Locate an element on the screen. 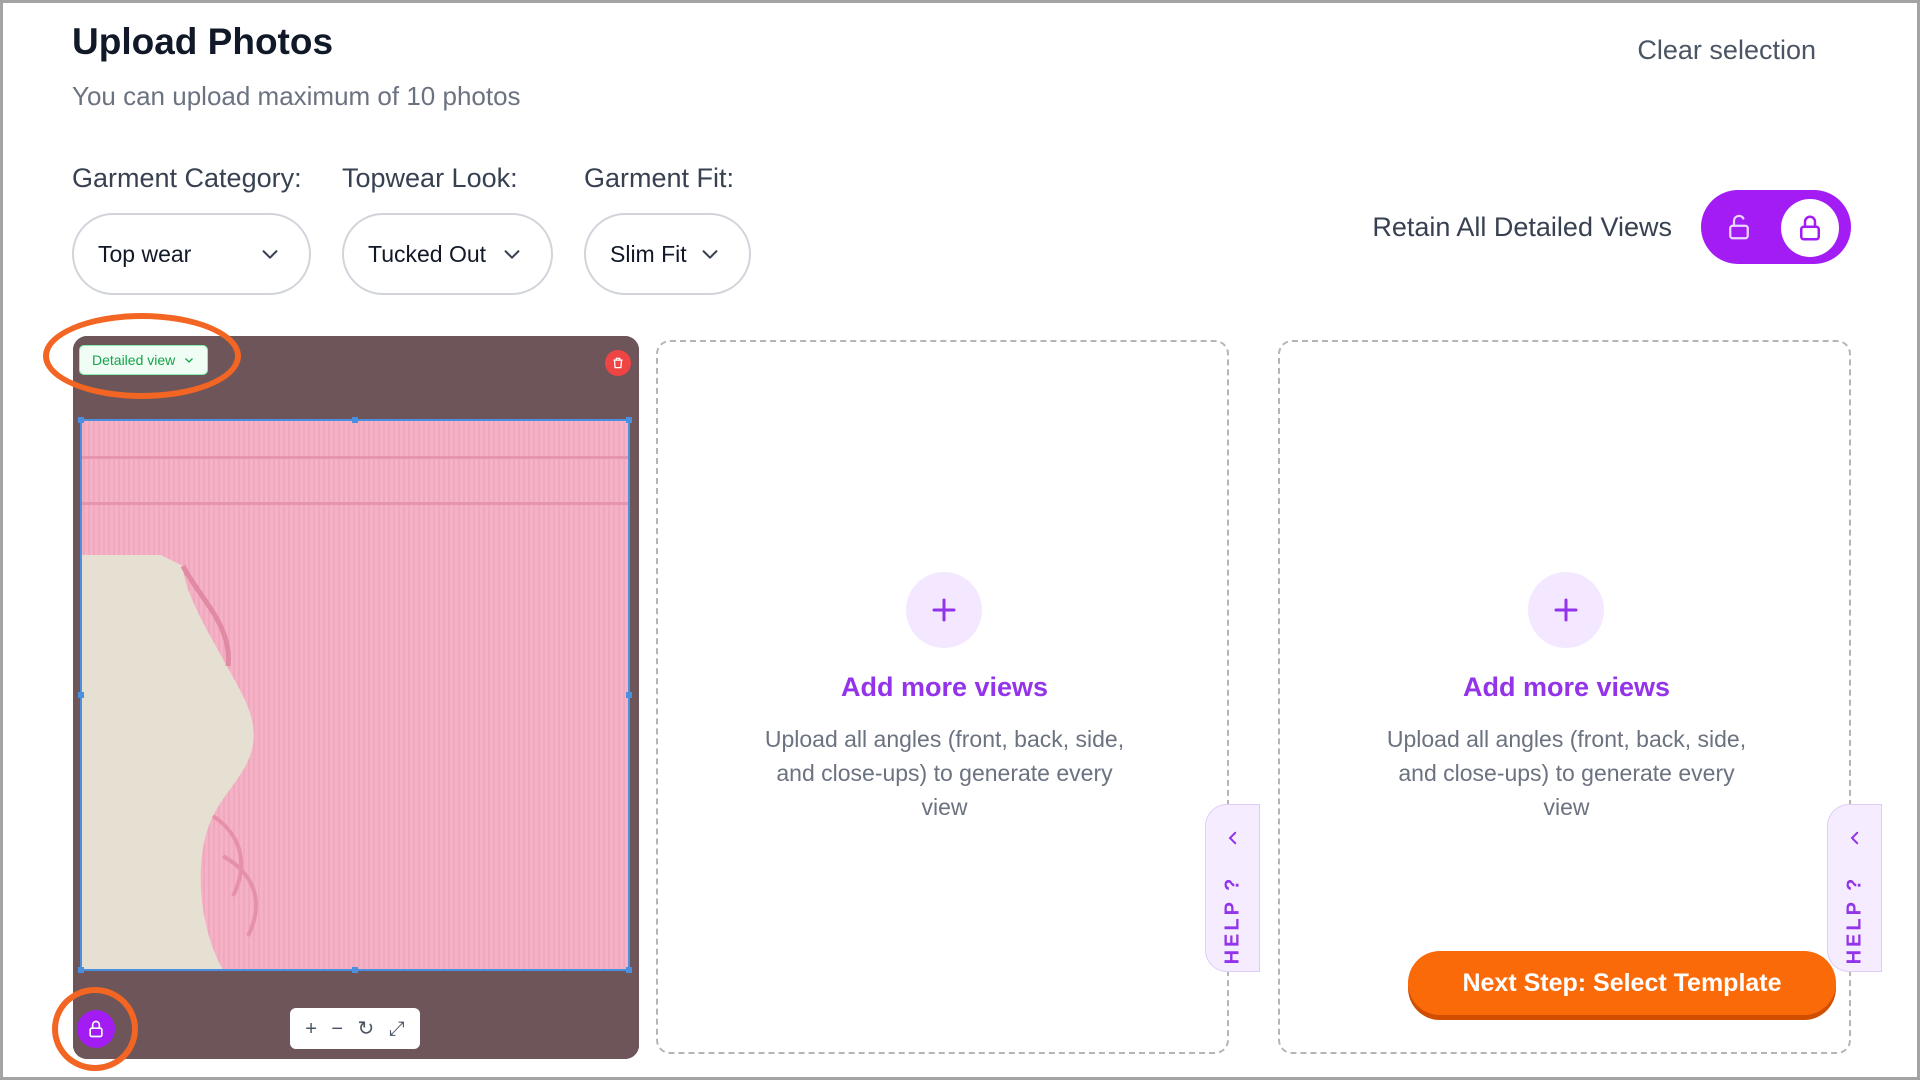 The image size is (1920, 1080). garment-fit-label: Garment Fit: is located at coordinates (659, 178).